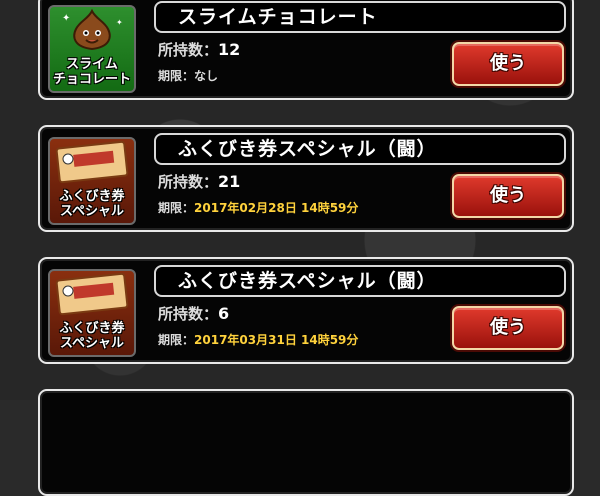 The image size is (600, 496). Describe the element at coordinates (206, 76) in the screenshot. I see `expiry-value: なし` at that location.